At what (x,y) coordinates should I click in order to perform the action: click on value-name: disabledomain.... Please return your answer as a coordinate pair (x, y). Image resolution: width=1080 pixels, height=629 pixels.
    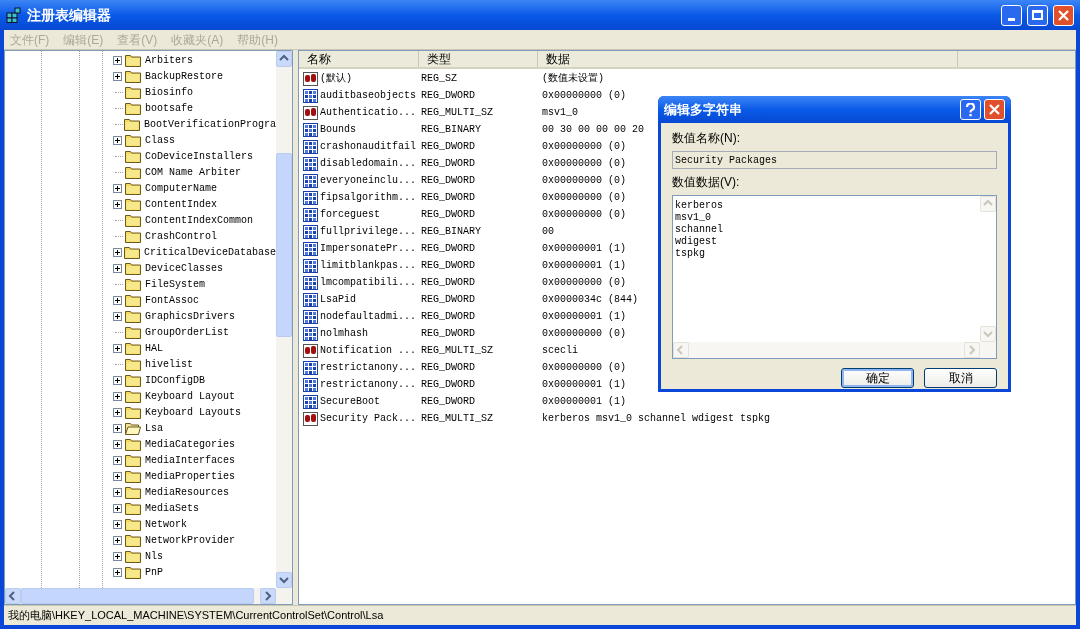
    Looking at the image, I should click on (368, 163).